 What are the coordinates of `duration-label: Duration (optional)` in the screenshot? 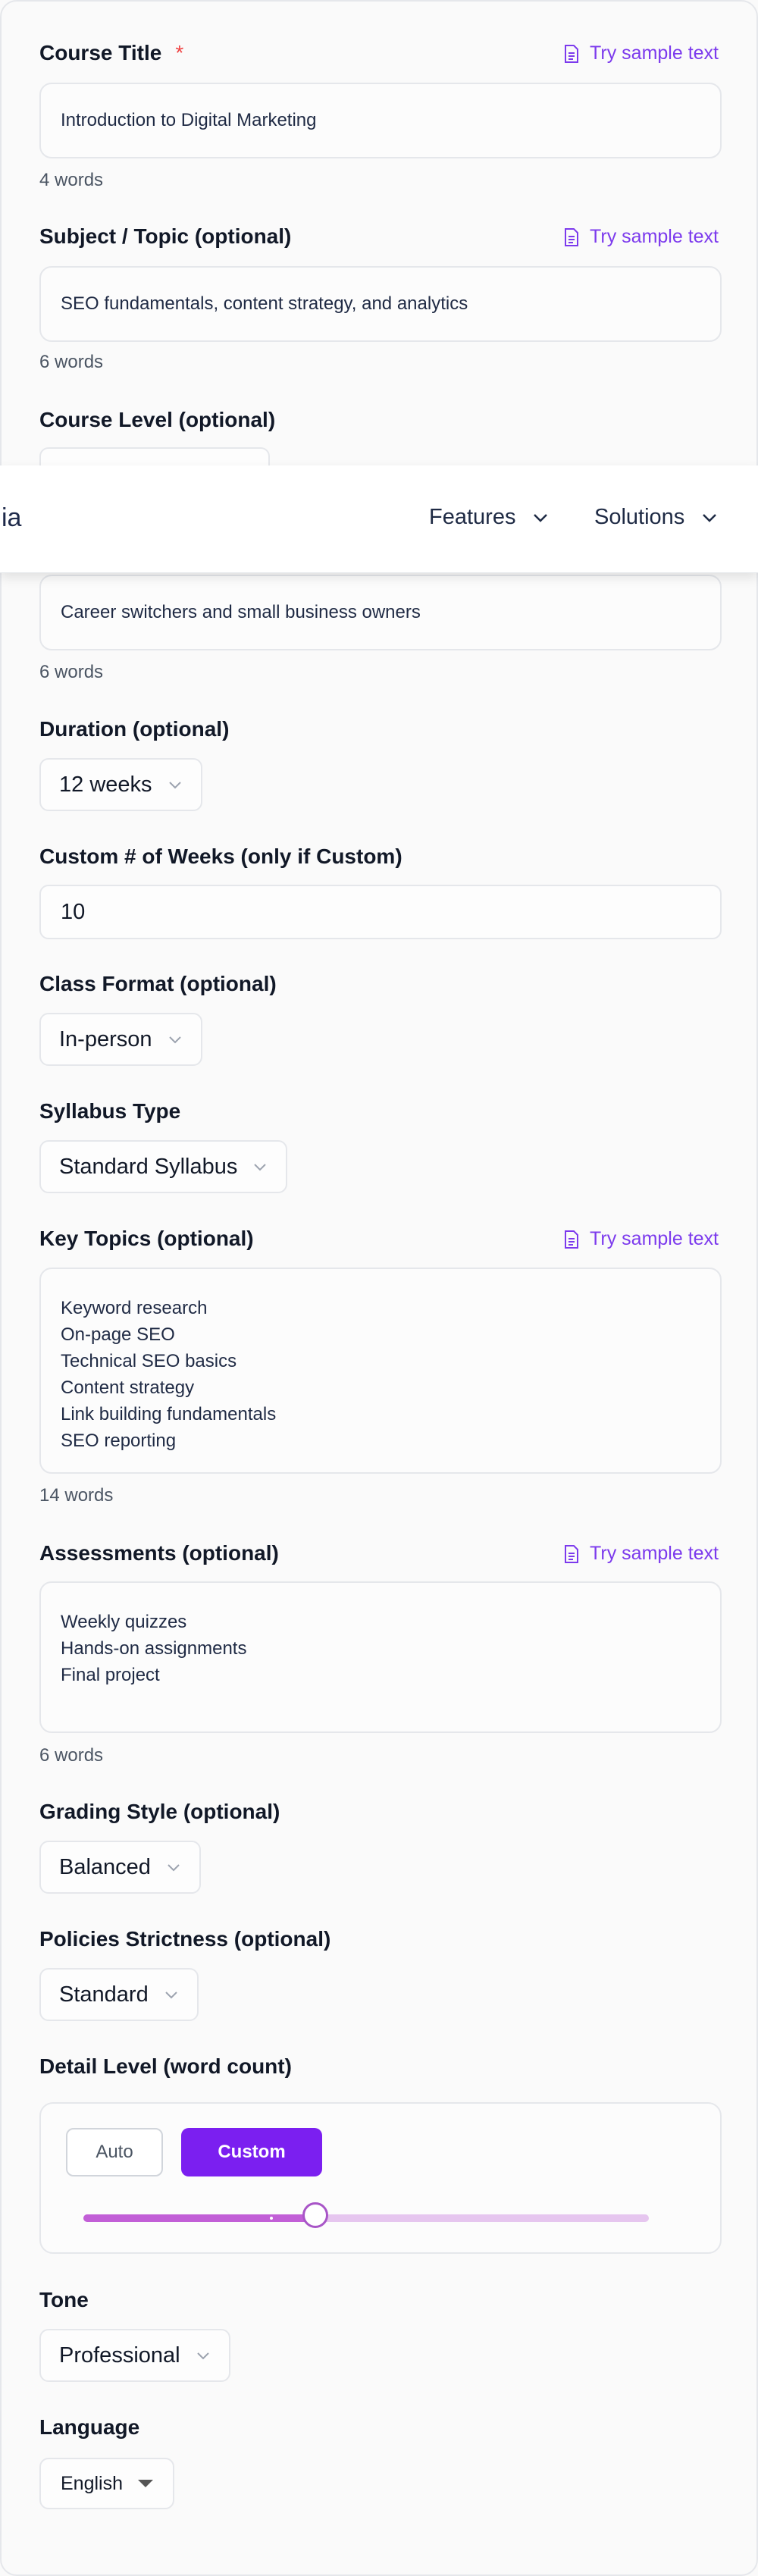 It's located at (134, 729).